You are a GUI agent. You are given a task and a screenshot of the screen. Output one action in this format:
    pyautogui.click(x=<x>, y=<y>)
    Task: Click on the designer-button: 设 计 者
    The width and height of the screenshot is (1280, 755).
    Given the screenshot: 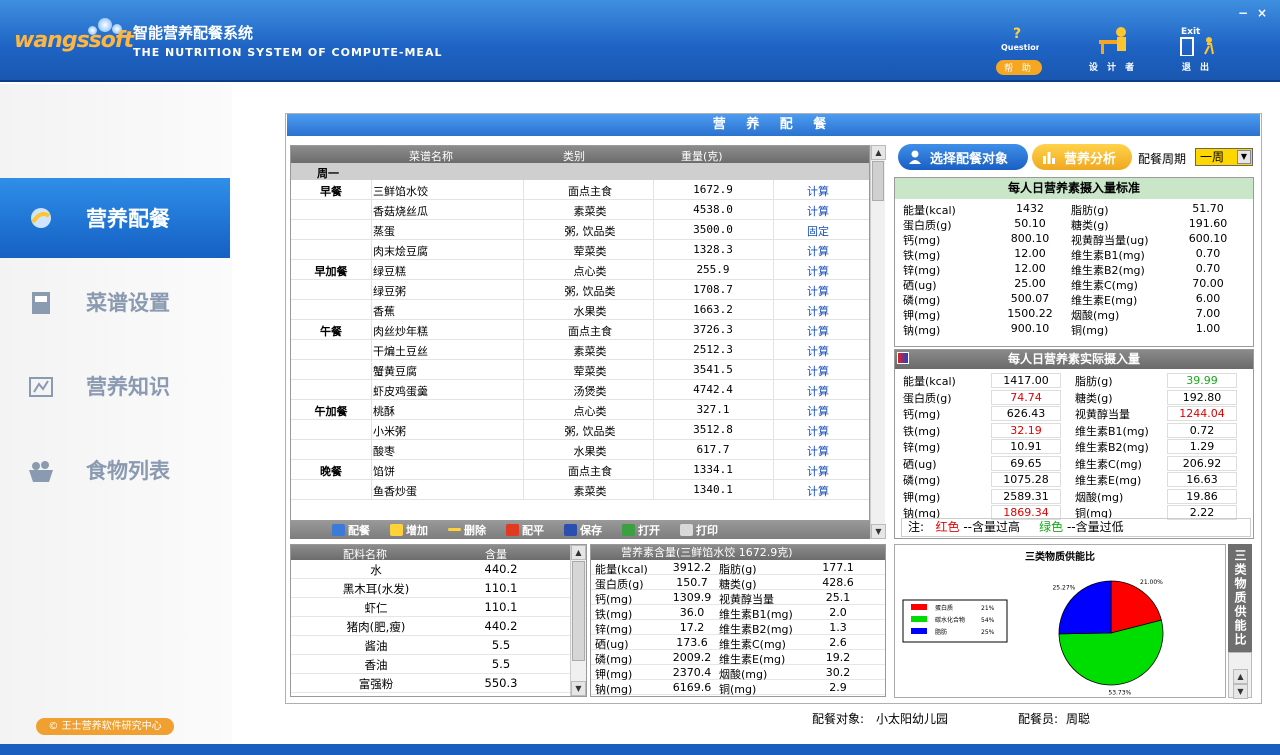 What is the action you would take?
    pyautogui.click(x=1113, y=52)
    